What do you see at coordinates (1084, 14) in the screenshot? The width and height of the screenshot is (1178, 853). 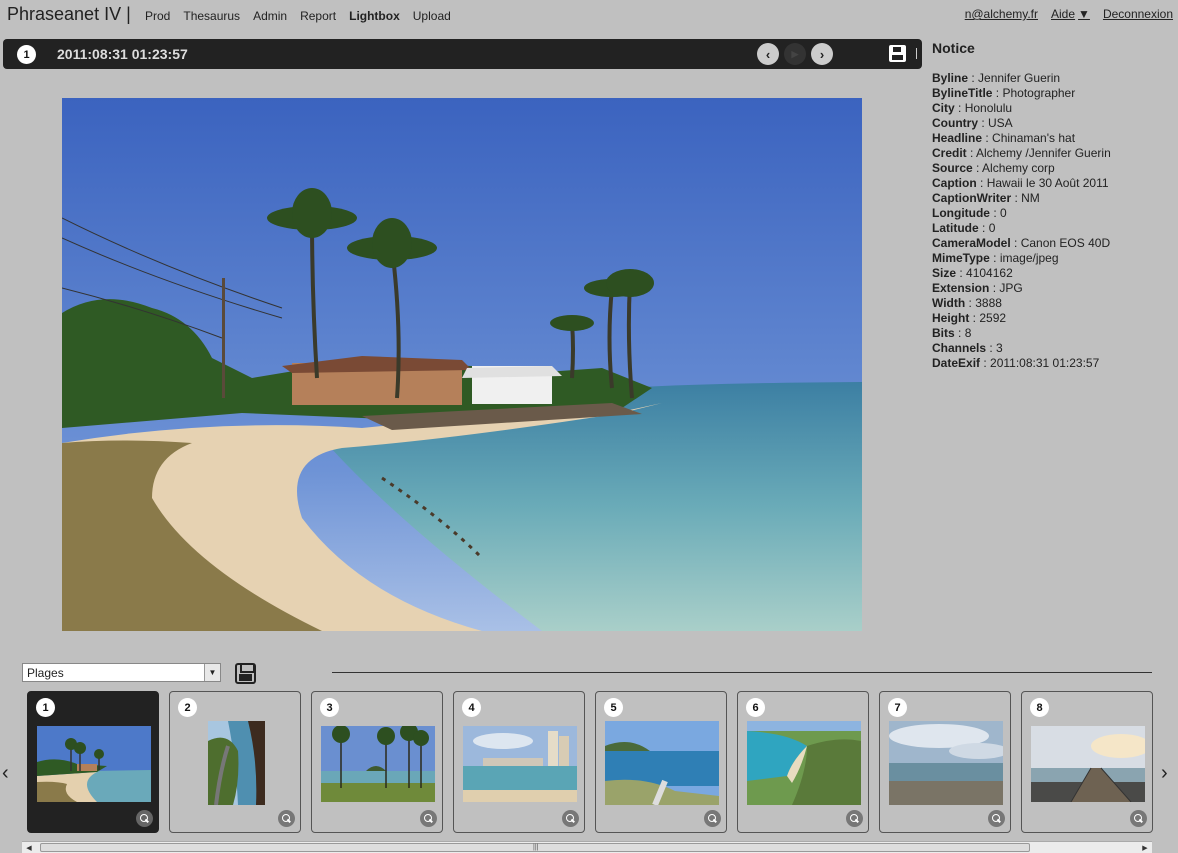 I see `caret-down-icon: ▼` at bounding box center [1084, 14].